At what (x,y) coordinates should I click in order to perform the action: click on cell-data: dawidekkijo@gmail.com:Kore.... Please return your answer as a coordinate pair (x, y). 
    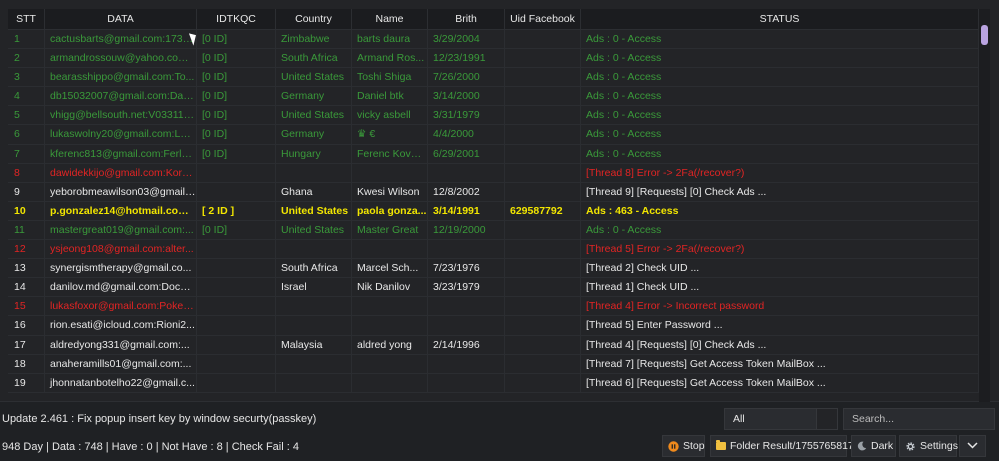
    Looking at the image, I should click on (121, 172).